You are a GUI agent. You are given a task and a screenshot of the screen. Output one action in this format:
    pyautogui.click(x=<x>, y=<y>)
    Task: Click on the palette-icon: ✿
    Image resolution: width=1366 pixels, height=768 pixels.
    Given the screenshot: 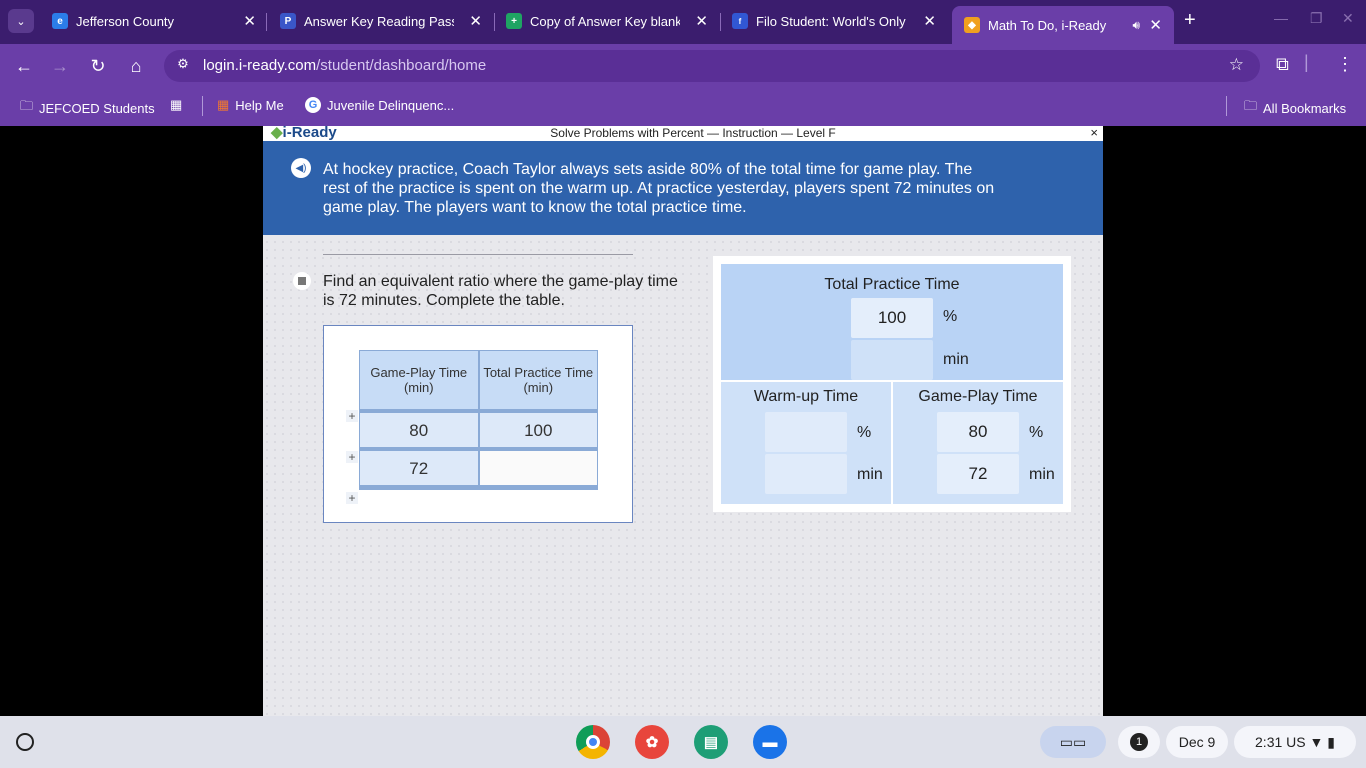 What is the action you would take?
    pyautogui.click(x=652, y=742)
    